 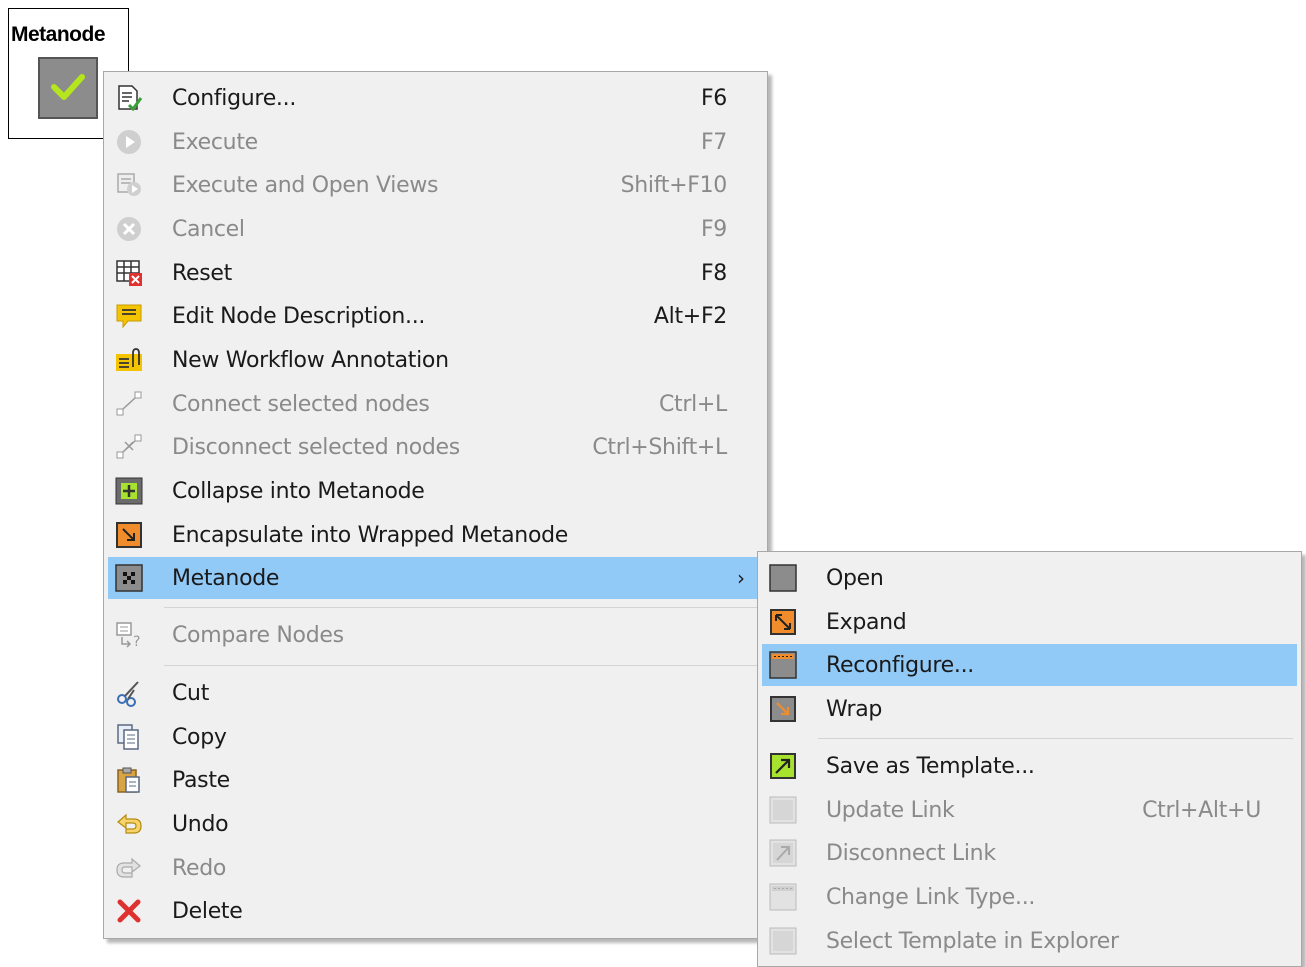 I want to click on execute-icon, so click(x=129, y=142).